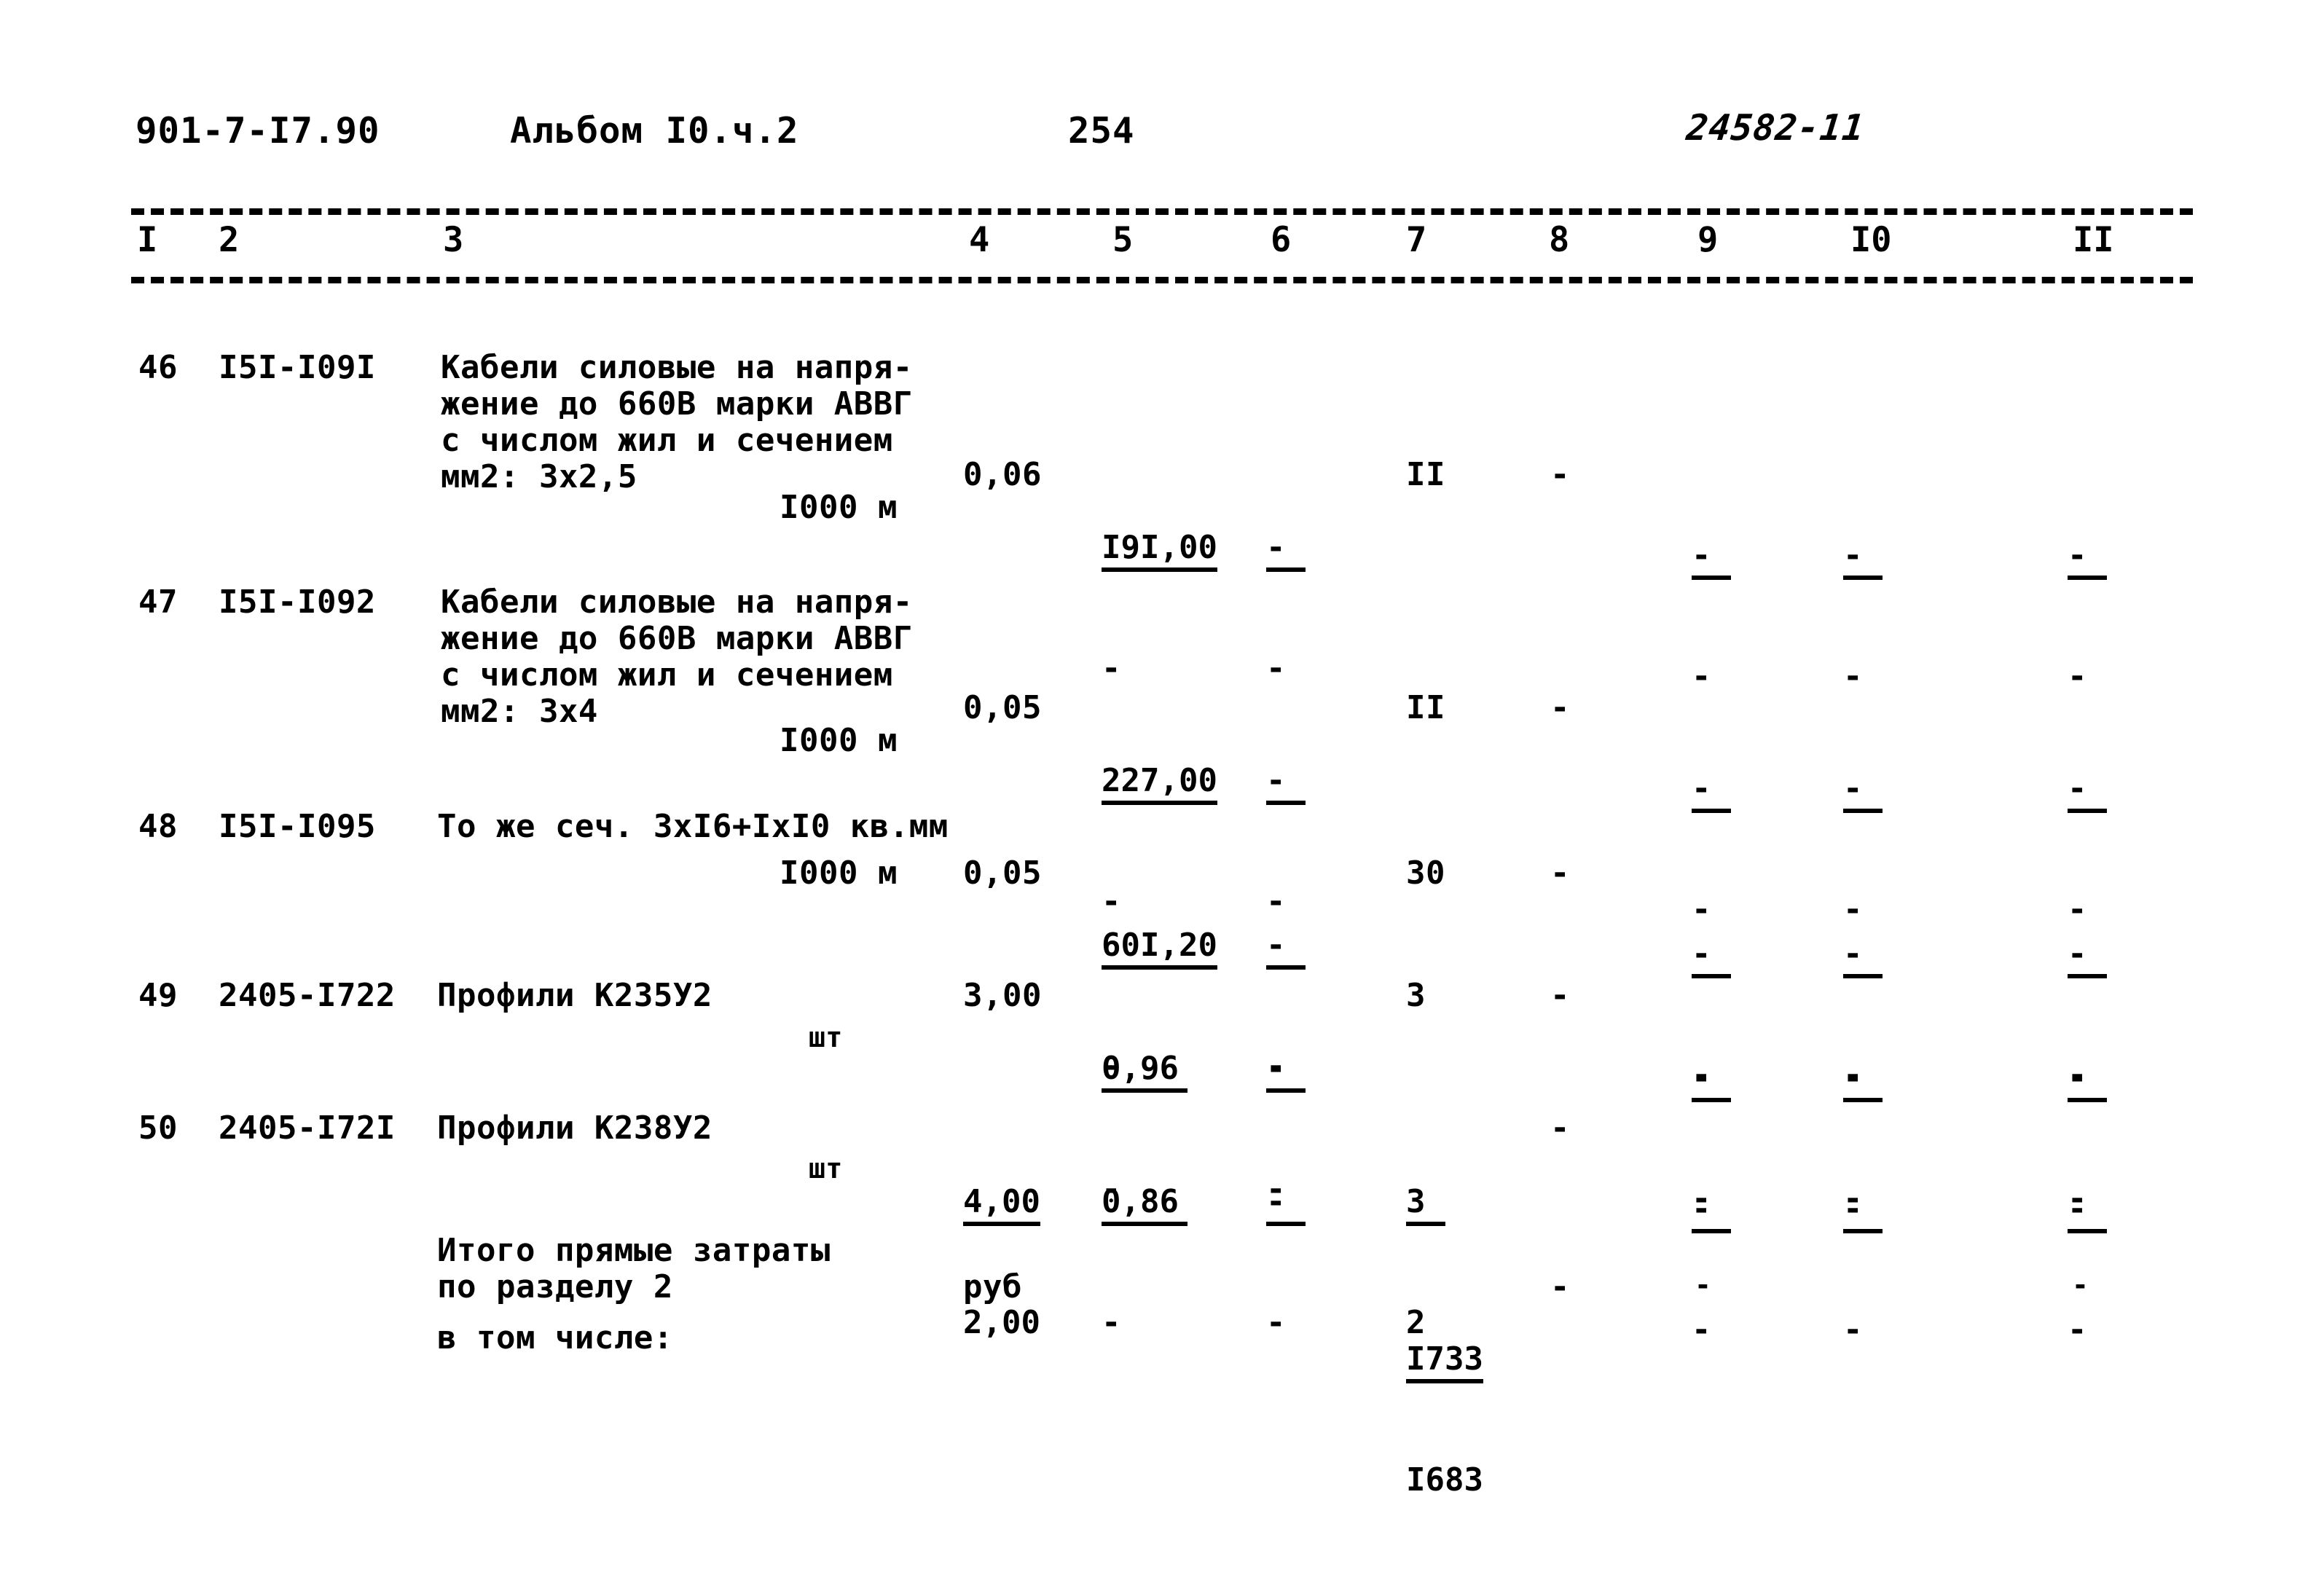 Image resolution: width=2324 pixels, height=1575 pixels. Describe the element at coordinates (307, 996) in the screenshot. I see `item-code: 2405-I722` at that location.